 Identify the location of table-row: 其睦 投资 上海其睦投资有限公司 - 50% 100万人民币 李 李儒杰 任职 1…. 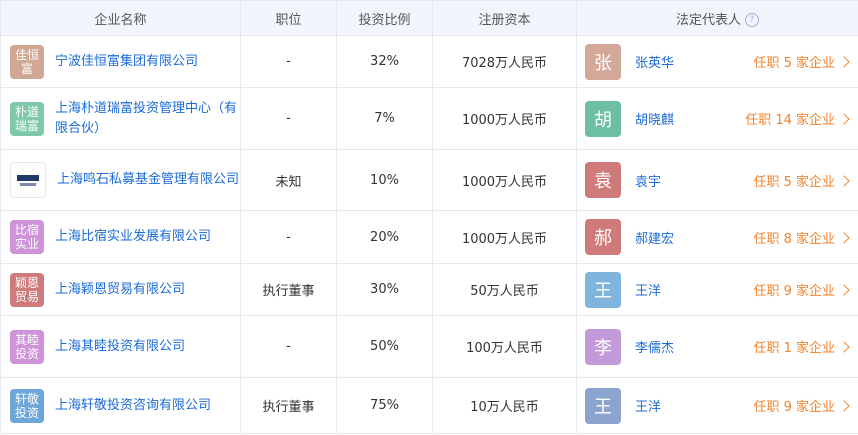
(429, 346).